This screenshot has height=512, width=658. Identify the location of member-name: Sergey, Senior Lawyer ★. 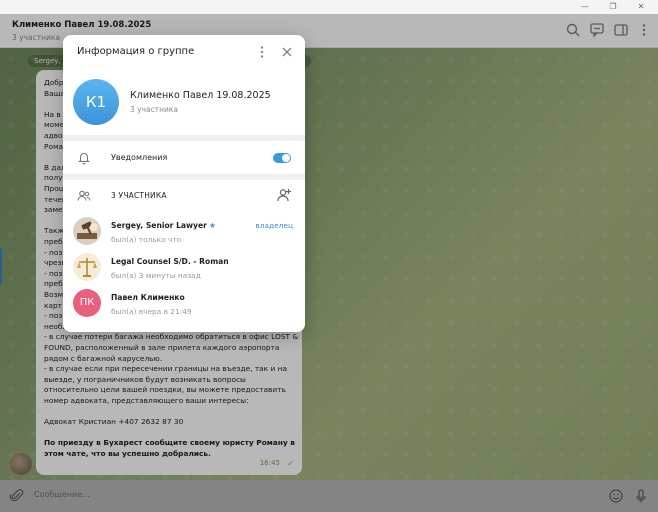
(164, 225).